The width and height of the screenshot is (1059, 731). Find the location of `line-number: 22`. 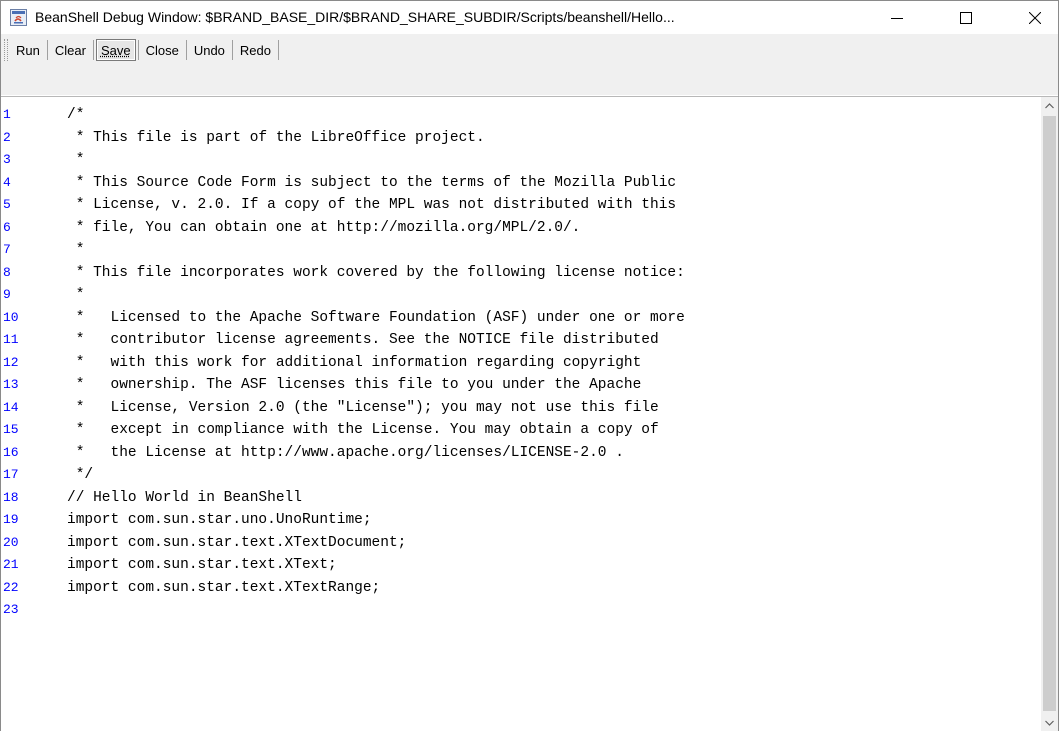

line-number: 22 is located at coordinates (11, 587).